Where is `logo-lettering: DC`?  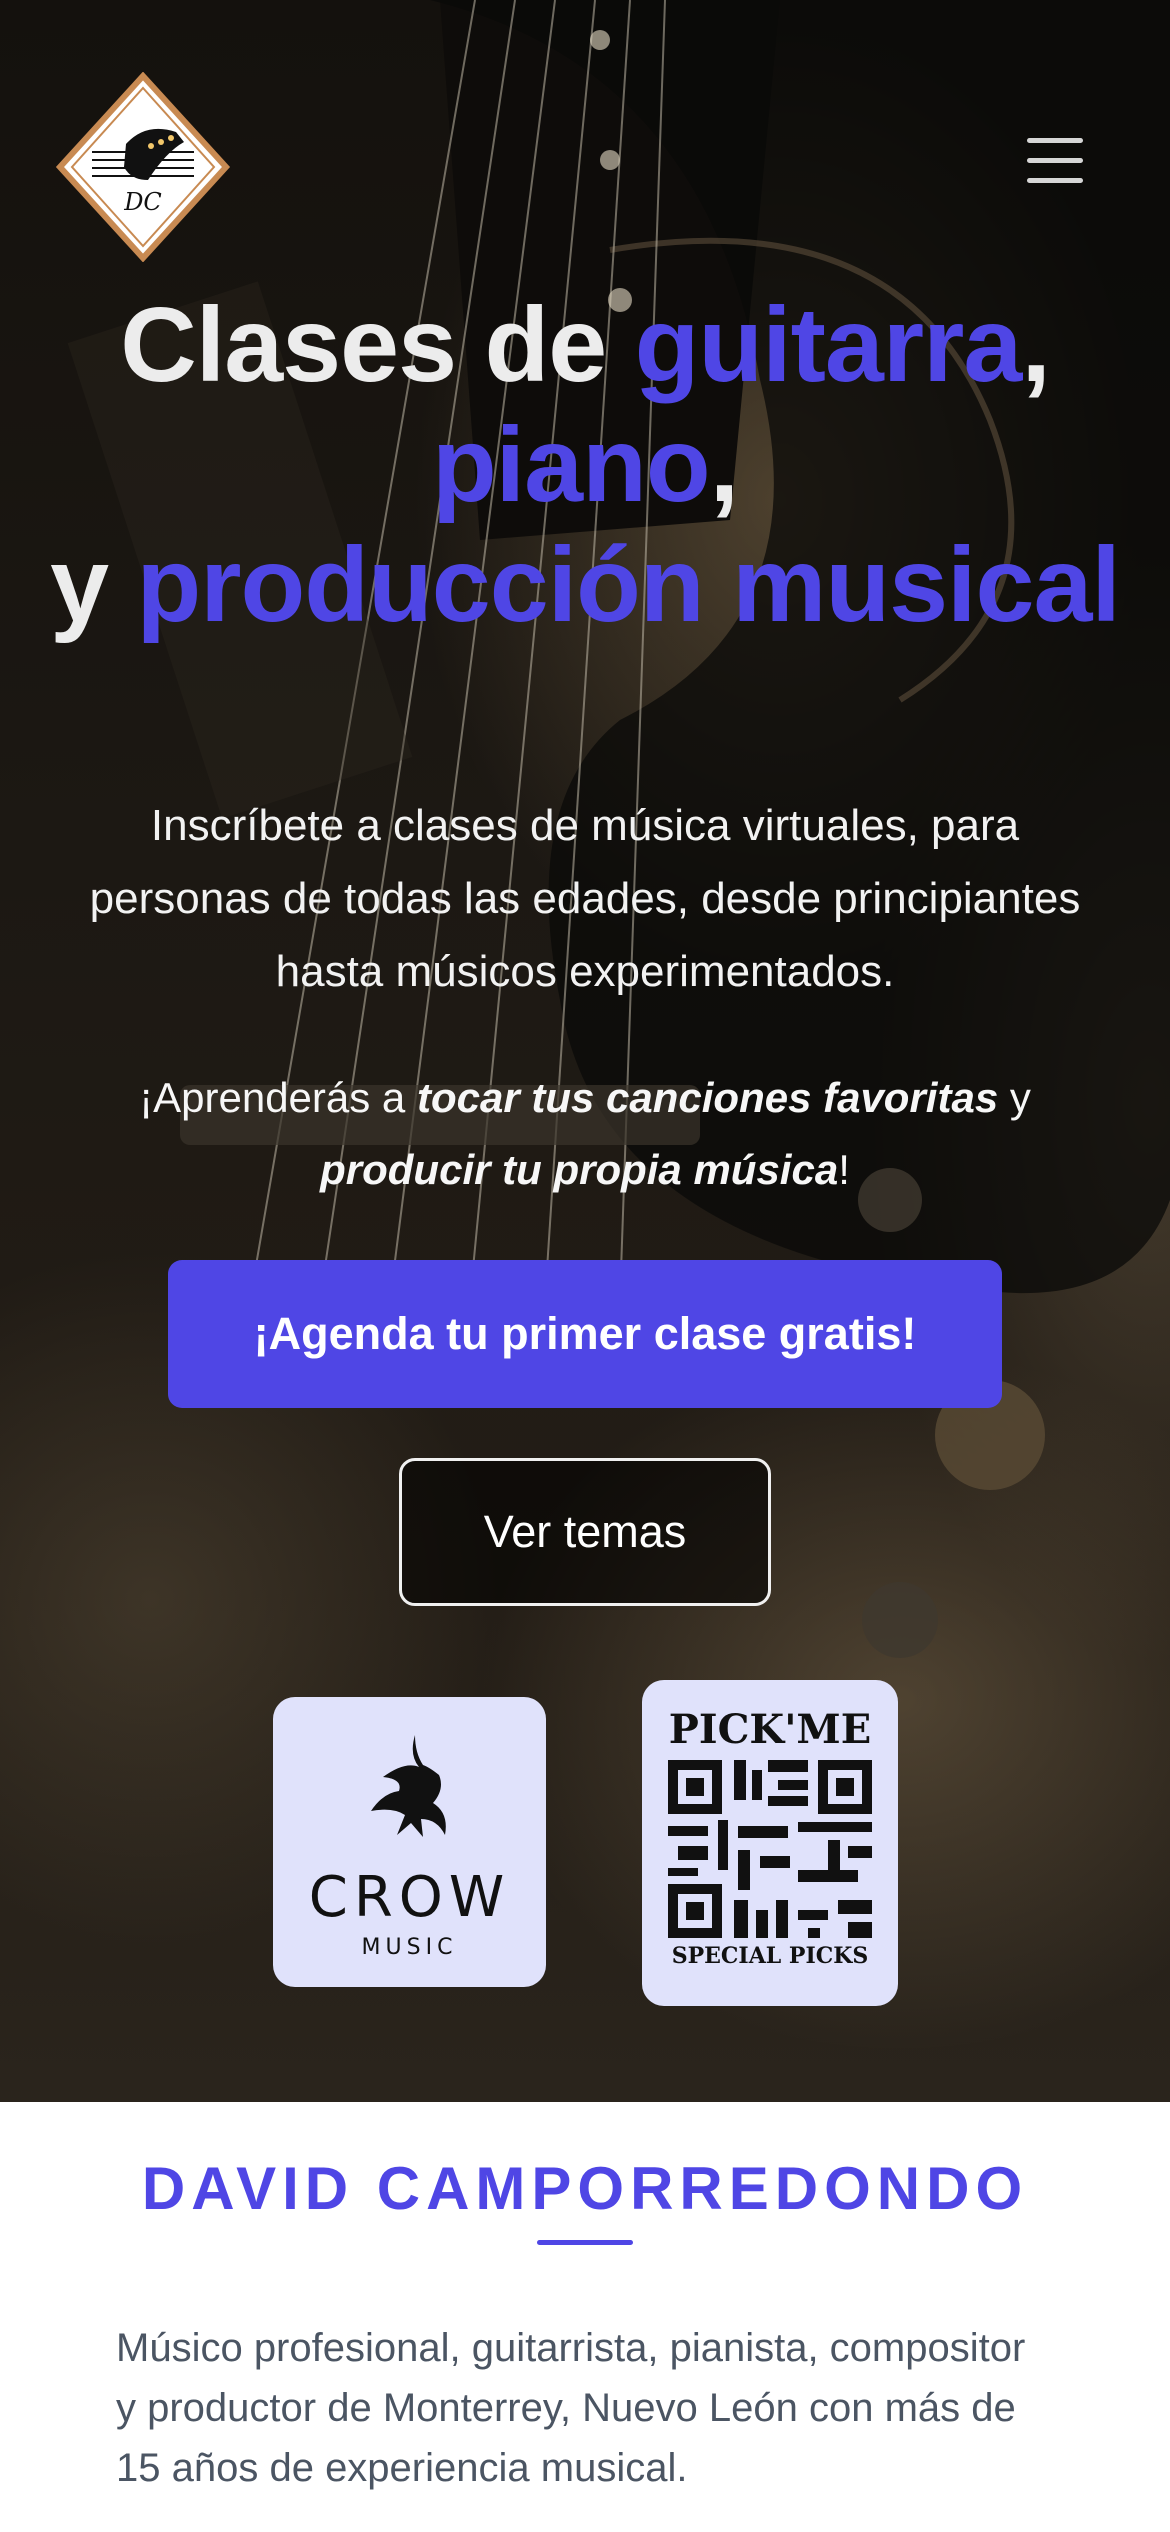 logo-lettering: DC is located at coordinates (142, 202).